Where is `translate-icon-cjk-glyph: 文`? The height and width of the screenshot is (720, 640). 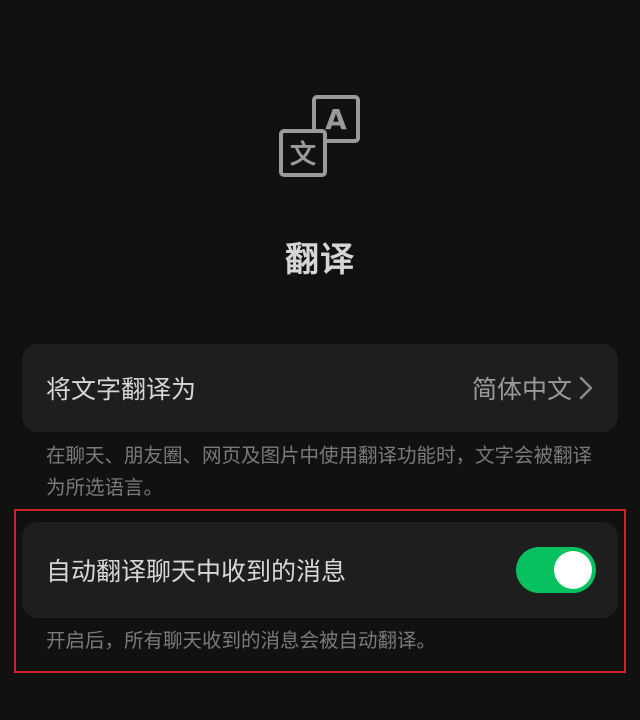 translate-icon-cjk-glyph: 文 is located at coordinates (303, 154).